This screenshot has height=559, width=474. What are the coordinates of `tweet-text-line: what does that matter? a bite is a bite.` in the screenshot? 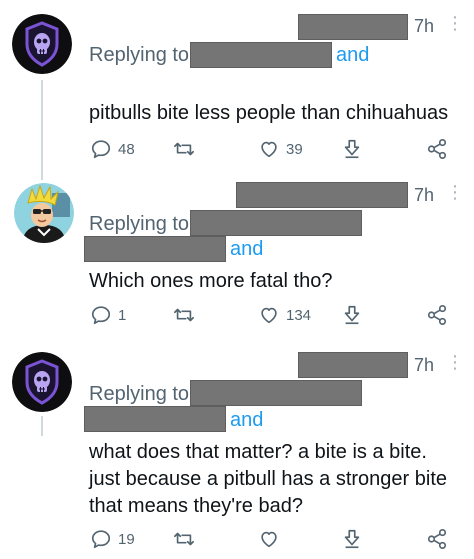 It's located at (258, 452).